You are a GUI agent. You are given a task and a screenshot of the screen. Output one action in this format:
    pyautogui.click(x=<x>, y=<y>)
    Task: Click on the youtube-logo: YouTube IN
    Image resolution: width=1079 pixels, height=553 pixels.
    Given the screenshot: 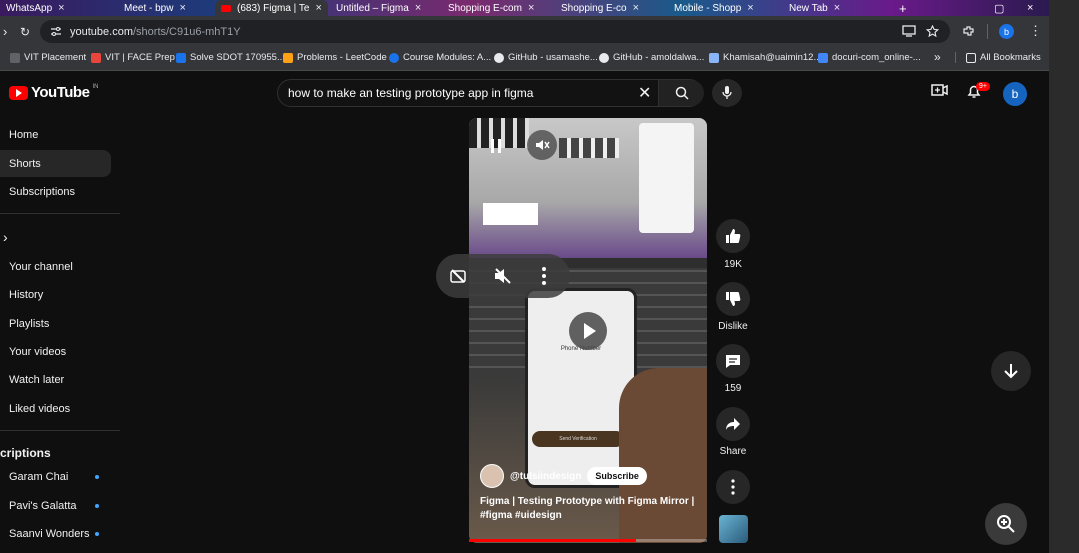 What is the action you would take?
    pyautogui.click(x=53, y=92)
    